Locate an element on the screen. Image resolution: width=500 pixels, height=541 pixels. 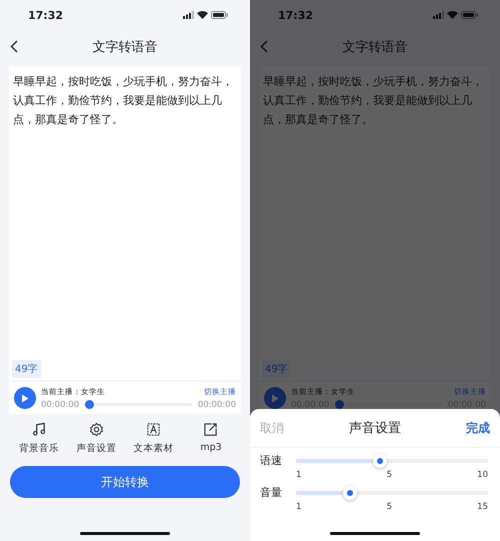
text-box-icon is located at coordinates (154, 429).